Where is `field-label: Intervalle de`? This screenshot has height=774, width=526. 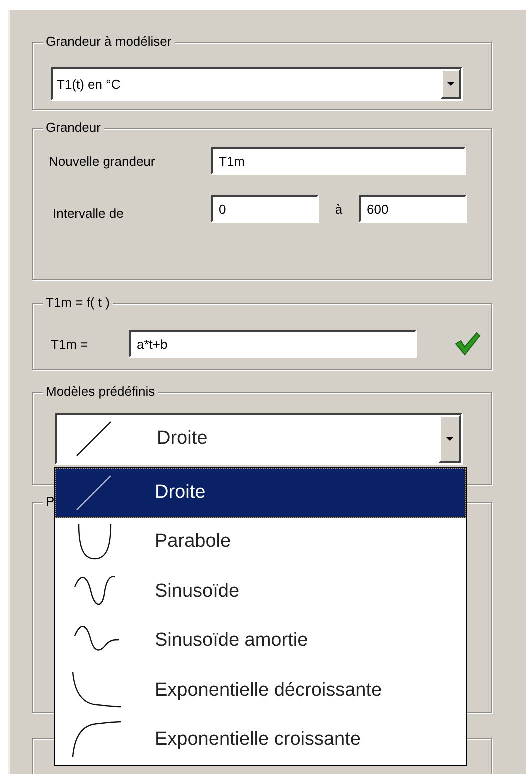
field-label: Intervalle de is located at coordinates (88, 213).